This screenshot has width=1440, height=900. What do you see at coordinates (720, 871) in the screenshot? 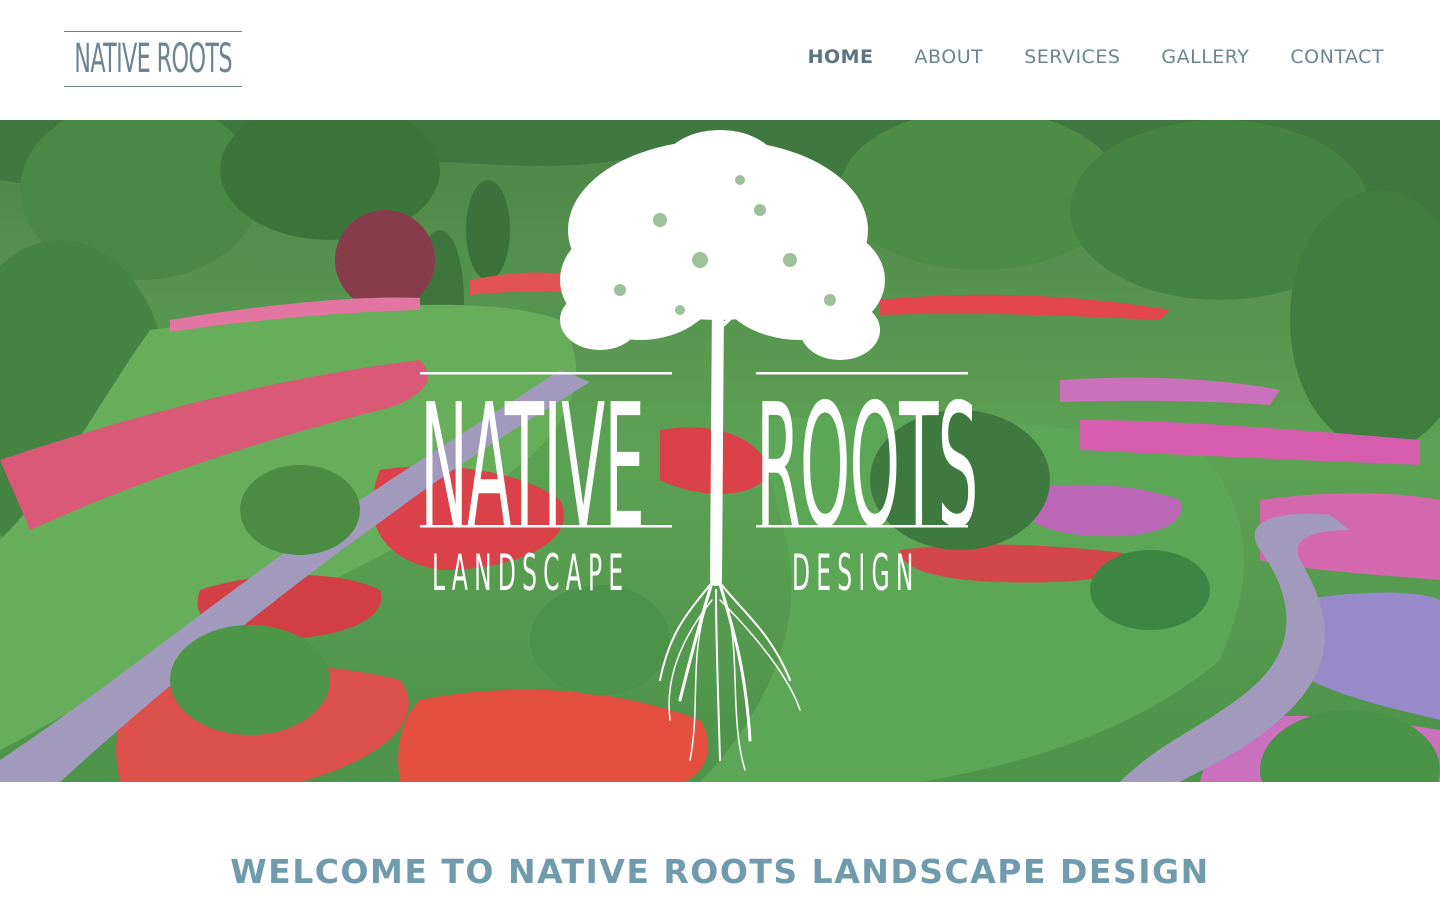
I see `welcome-heading: WELCOME TO NATIVE ROOTS LANDSCAPE DESIGN` at bounding box center [720, 871].